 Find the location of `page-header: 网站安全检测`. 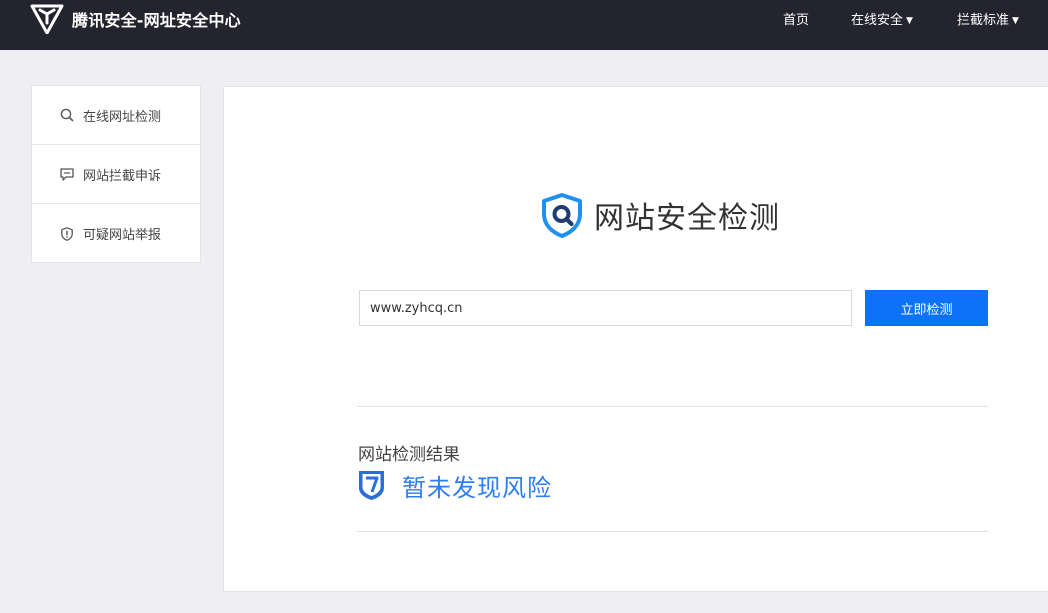

page-header: 网站安全检测 is located at coordinates (660, 215).